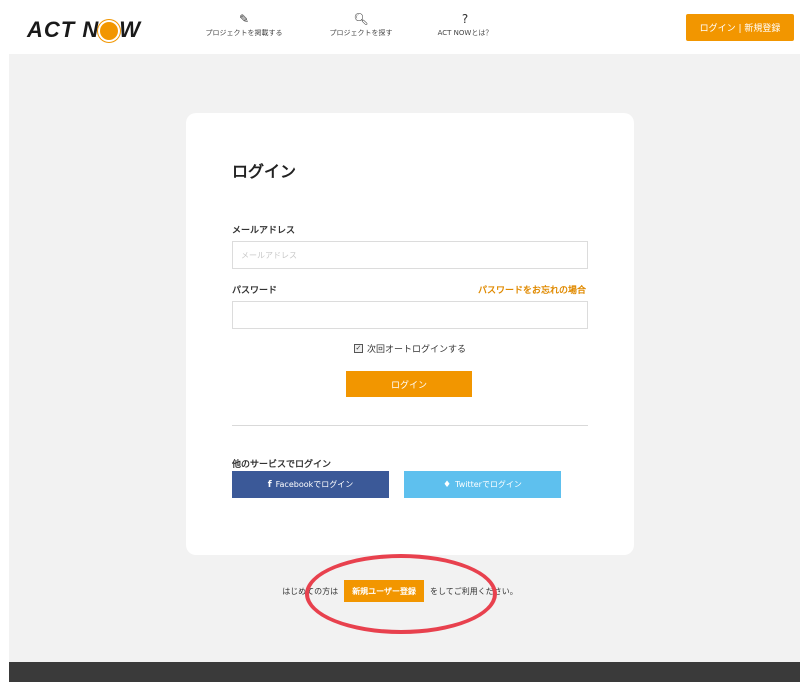  Describe the element at coordinates (416, 350) in the screenshot. I see `remember-me-label: 次回オートログインする` at that location.